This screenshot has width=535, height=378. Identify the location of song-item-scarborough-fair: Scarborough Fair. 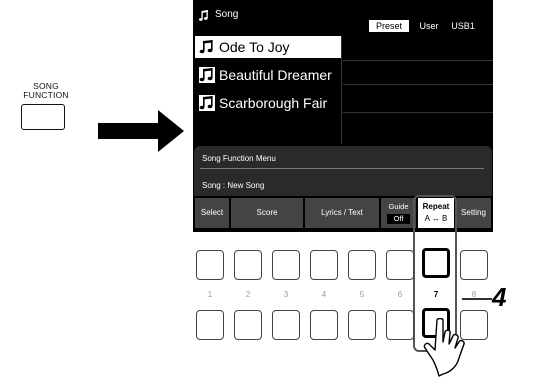
(344, 103).